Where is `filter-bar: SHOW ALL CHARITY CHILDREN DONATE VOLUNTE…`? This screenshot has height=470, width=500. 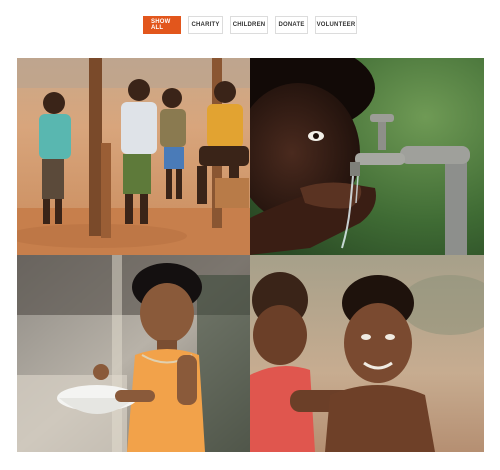 filter-bar: SHOW ALL CHARITY CHILDREN DONATE VOLUNTE… is located at coordinates (250, 26).